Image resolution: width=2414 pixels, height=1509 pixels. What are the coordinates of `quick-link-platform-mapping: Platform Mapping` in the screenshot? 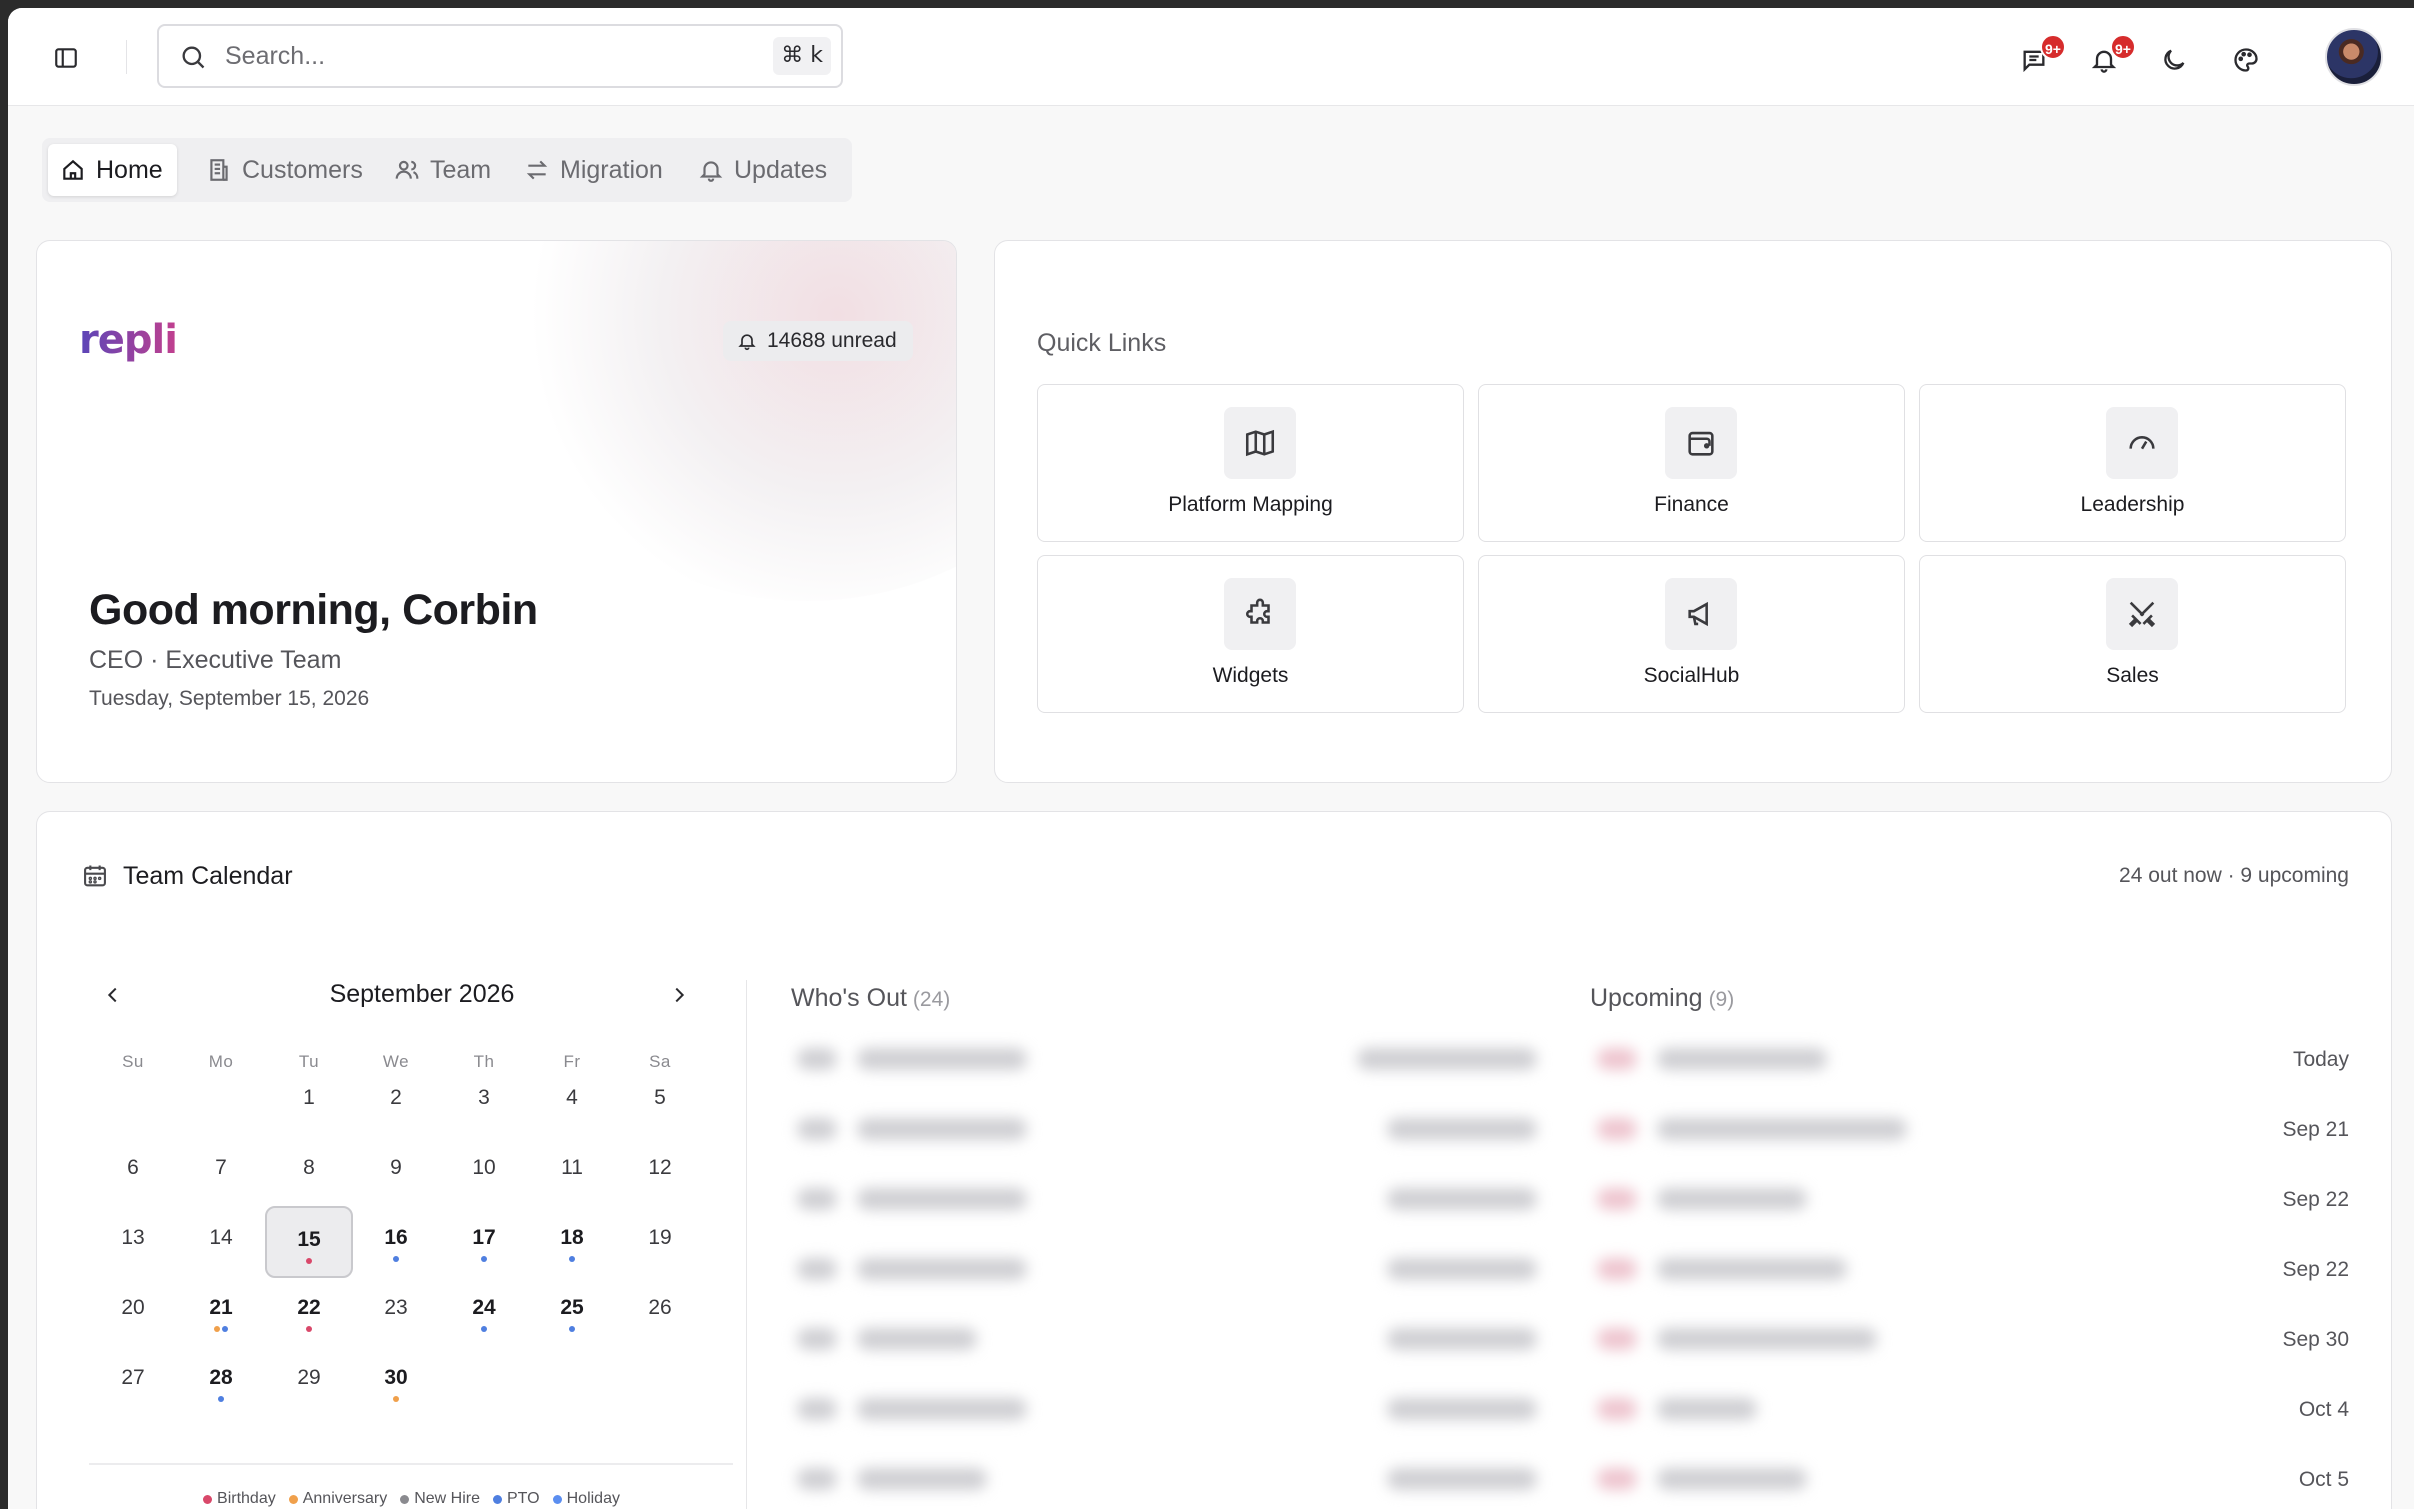 It's located at (1250, 463).